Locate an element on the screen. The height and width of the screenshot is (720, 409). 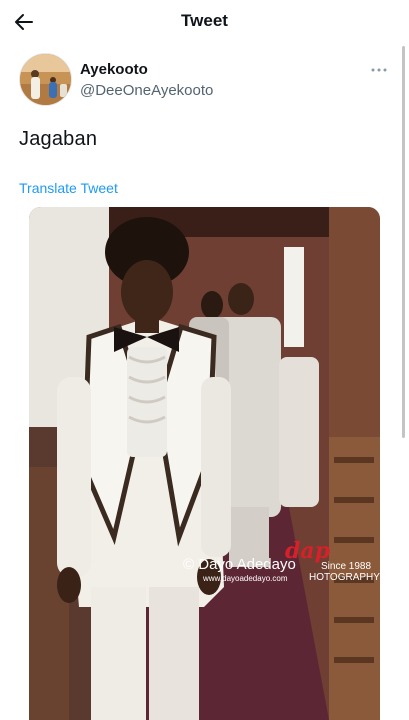
watermark-photography: HOTOGRAPHY is located at coordinates (344, 577).